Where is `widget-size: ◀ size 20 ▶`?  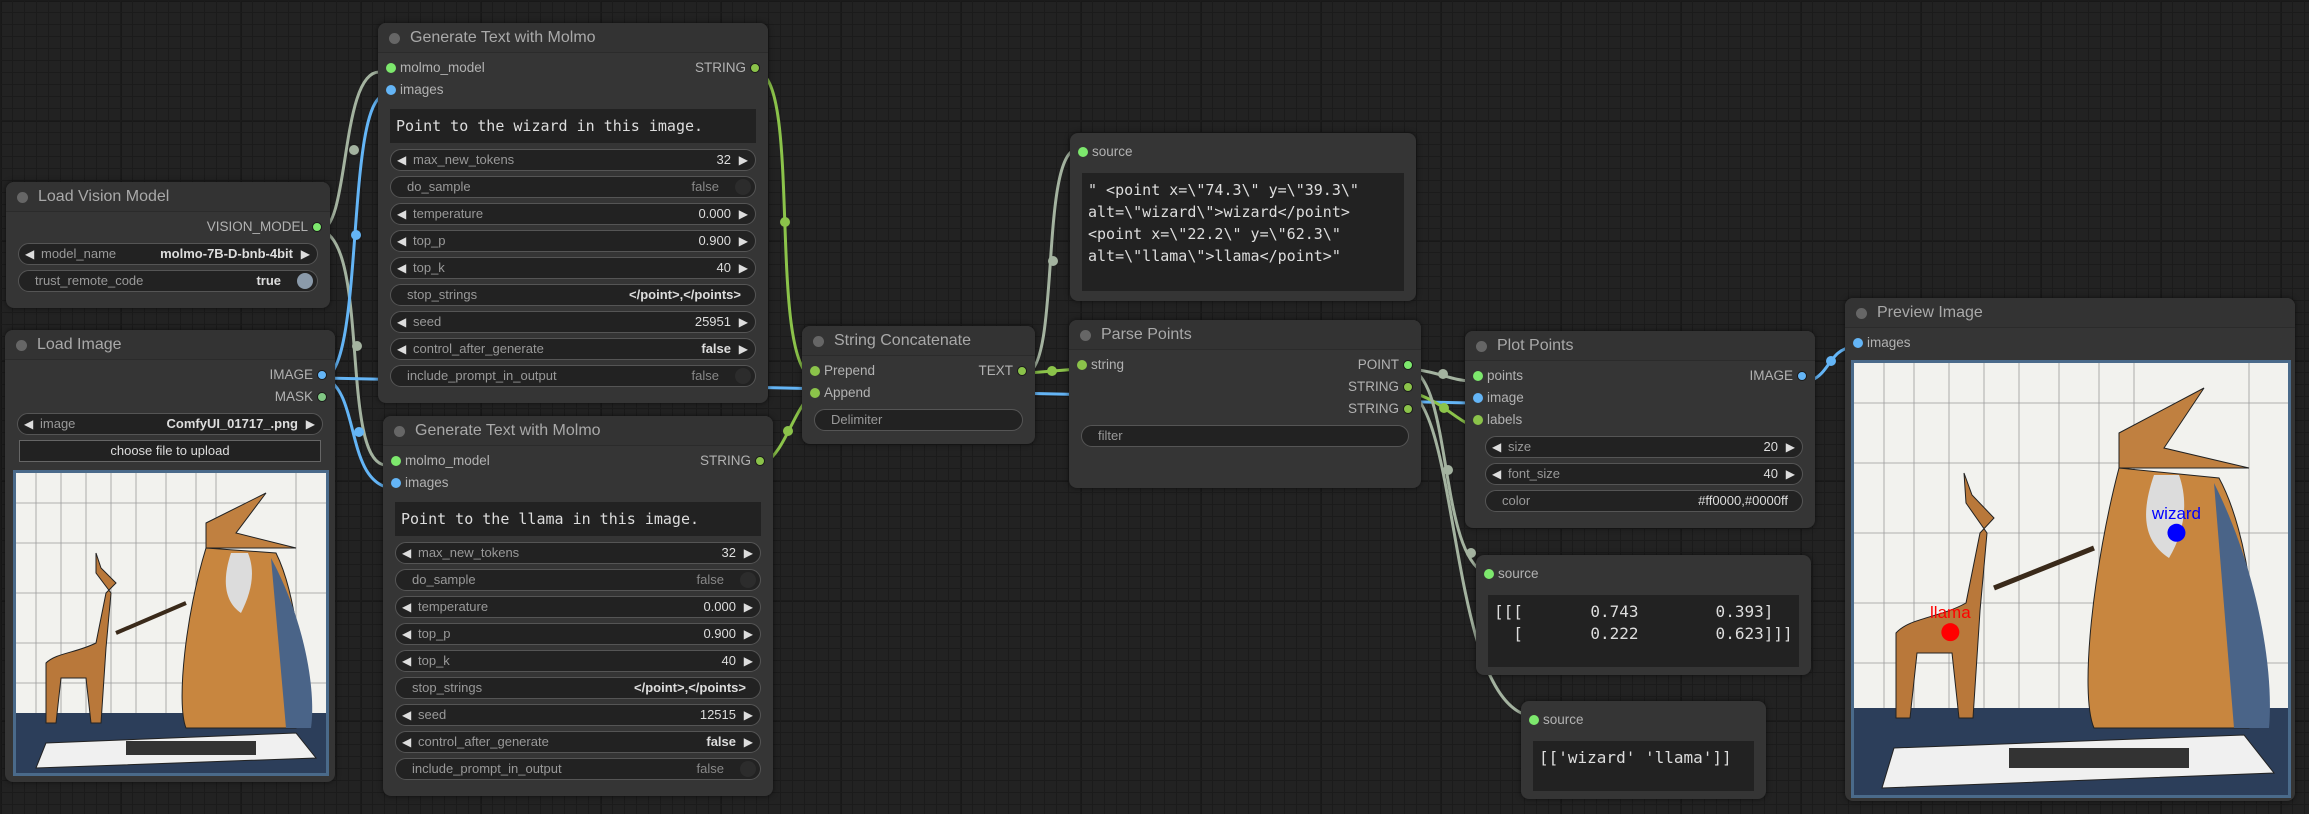 widget-size: ◀ size 20 ▶ is located at coordinates (1644, 447).